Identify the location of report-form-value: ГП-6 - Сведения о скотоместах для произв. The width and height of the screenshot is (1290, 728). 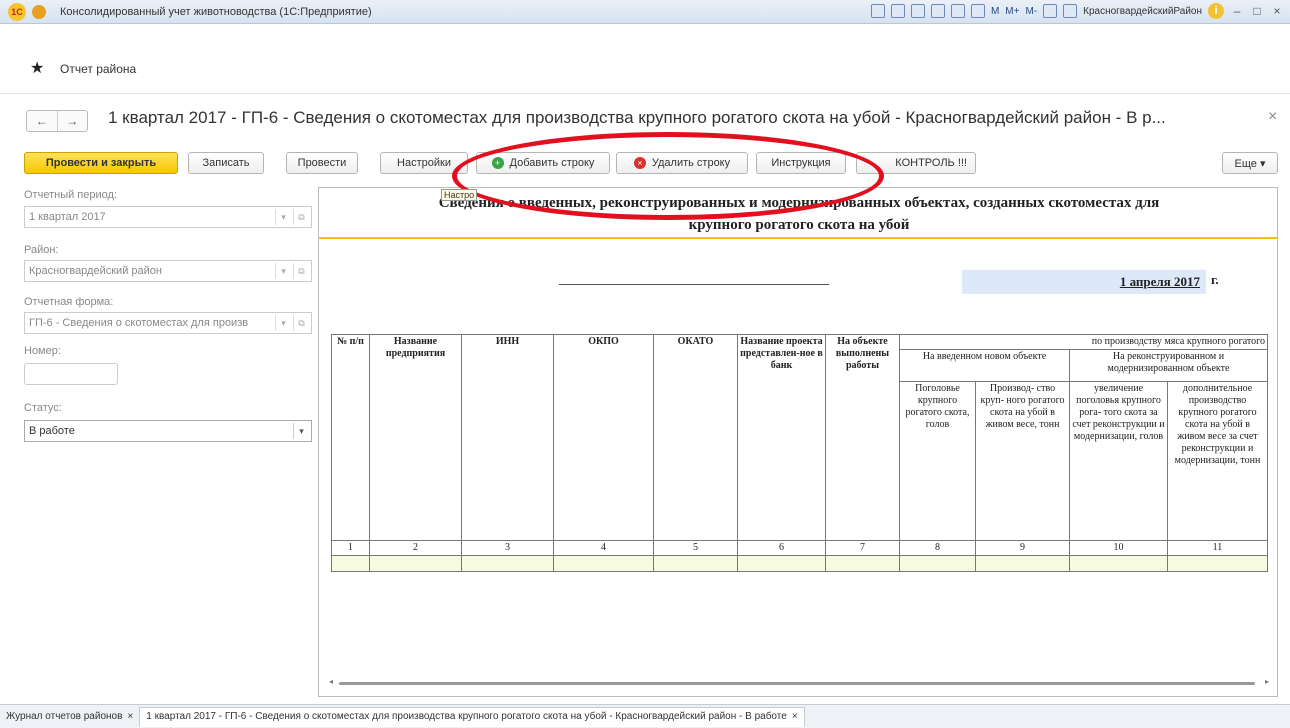
(139, 323).